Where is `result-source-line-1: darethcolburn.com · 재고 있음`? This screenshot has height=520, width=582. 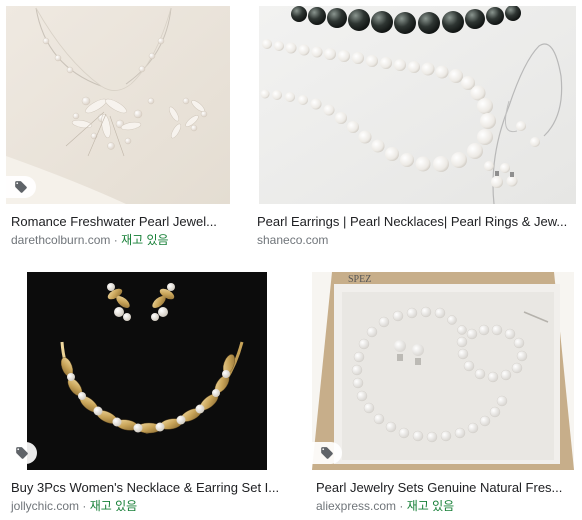 result-source-line-1: darethcolburn.com · 재고 있음 is located at coordinates (90, 240).